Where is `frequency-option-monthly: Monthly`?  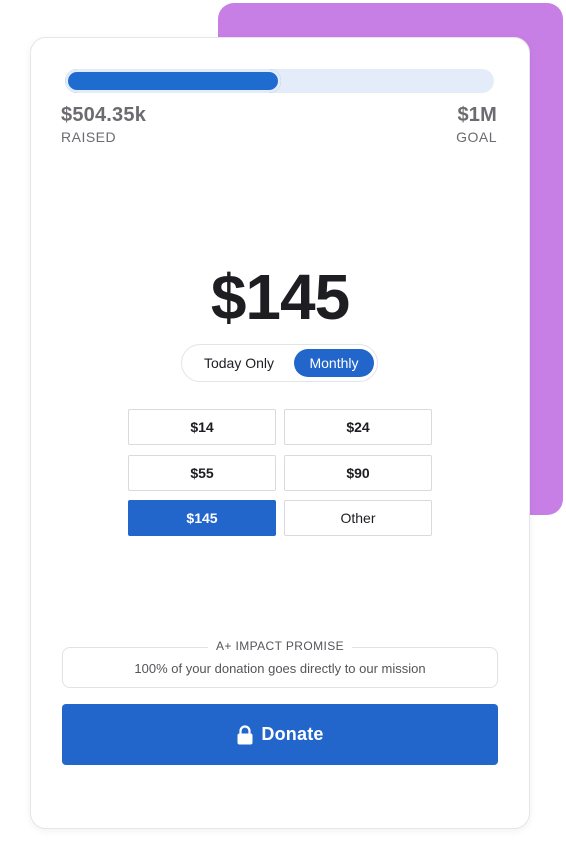
frequency-option-monthly: Monthly is located at coordinates (334, 363).